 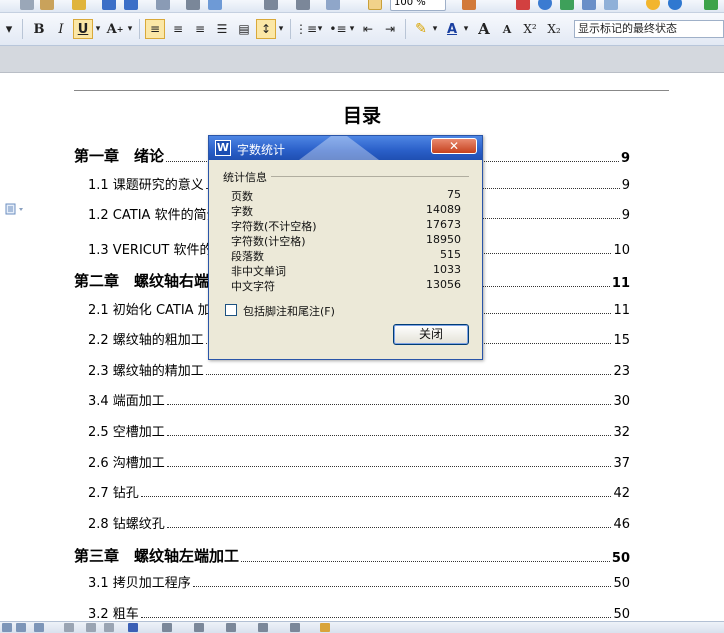 What do you see at coordinates (567, 5) in the screenshot?
I see `shield-icon` at bounding box center [567, 5].